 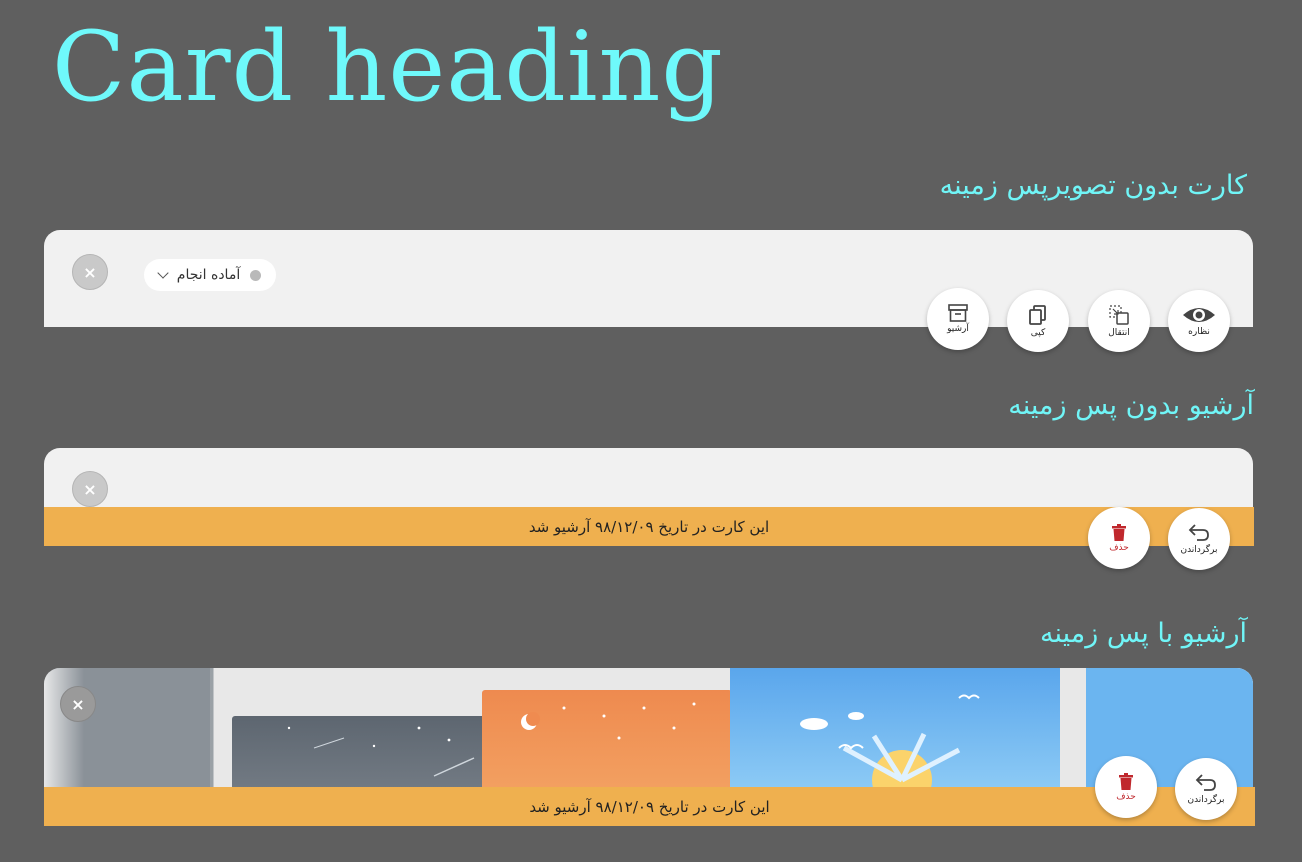 I want to click on copy-label: کپی, so click(x=1038, y=333).